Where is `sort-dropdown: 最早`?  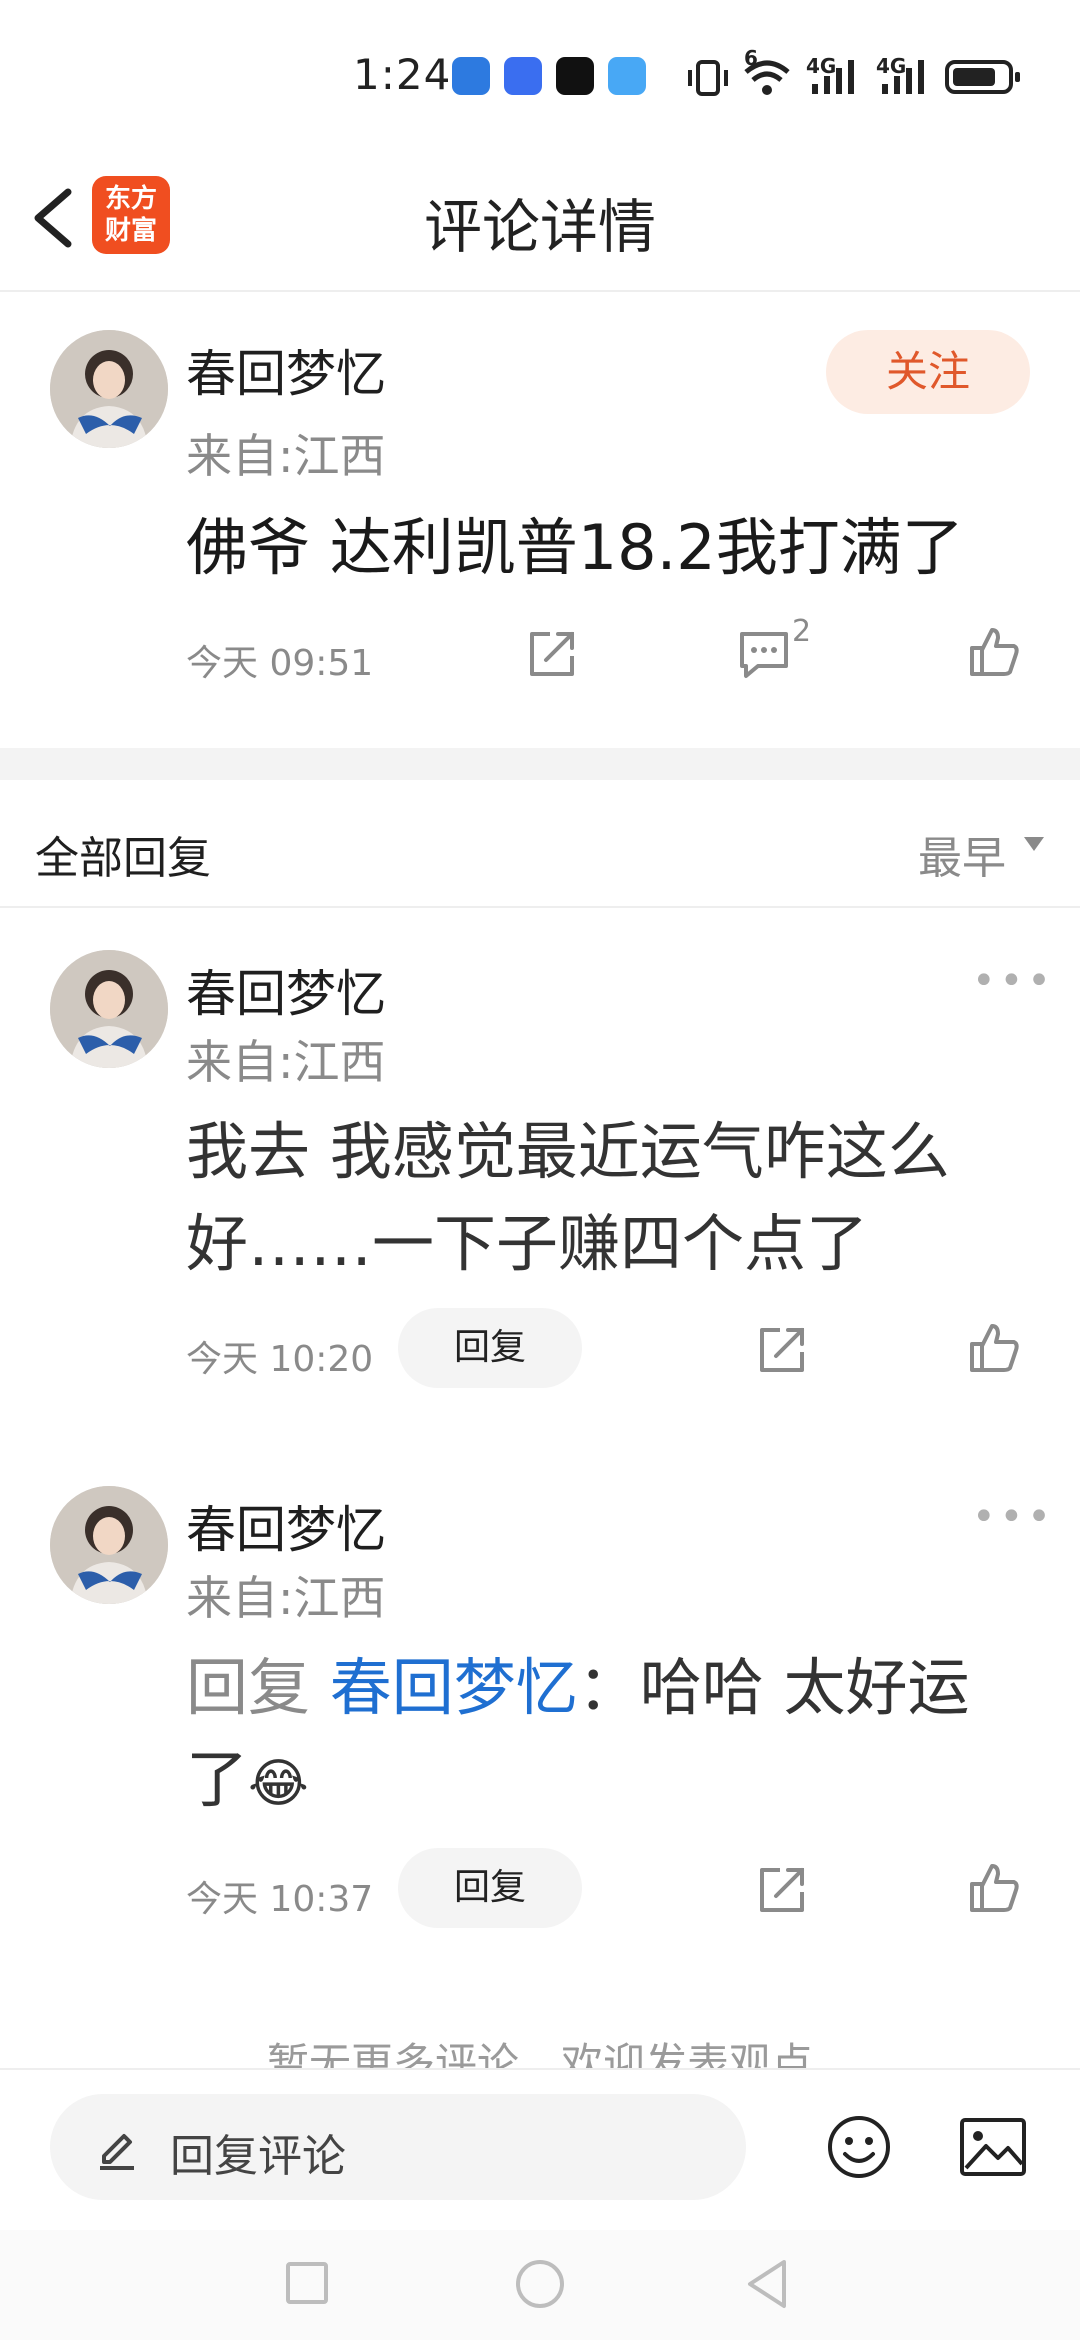
sort-dropdown: 最早 is located at coordinates (962, 854).